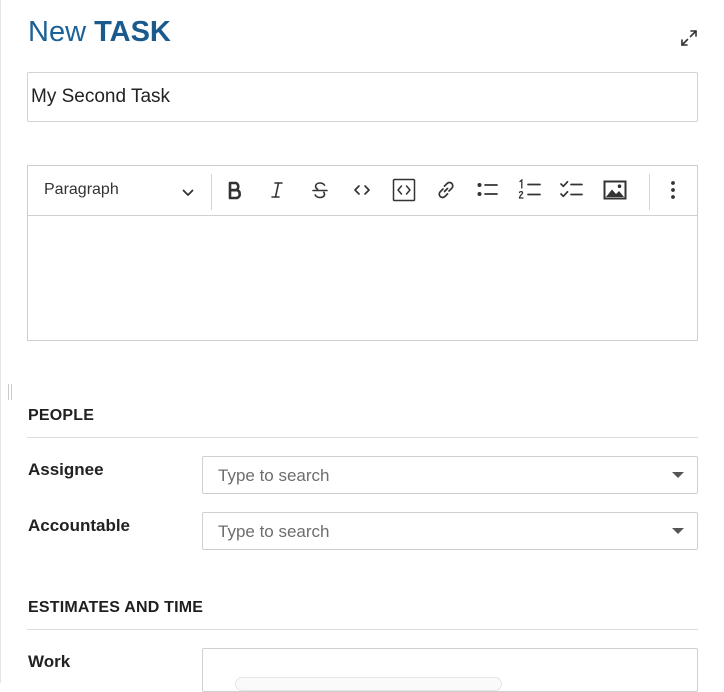  What do you see at coordinates (673, 190) in the screenshot?
I see `more-vertical-icon` at bounding box center [673, 190].